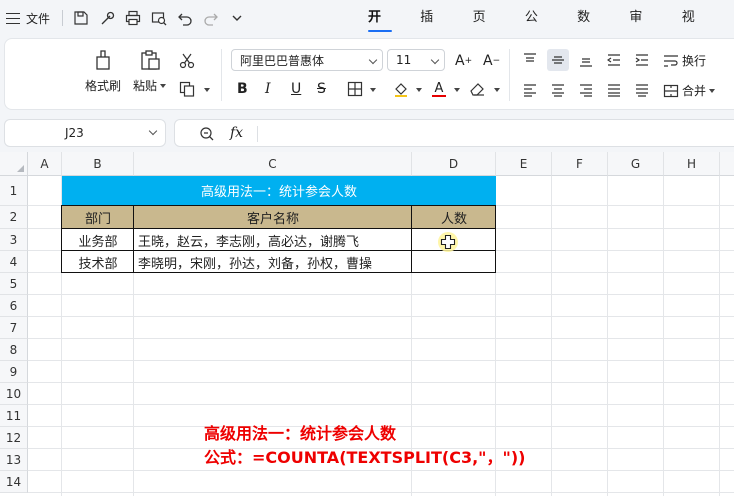 Image resolution: width=734 pixels, height=496 pixels. What do you see at coordinates (14, 460) in the screenshot?
I see `row-header-13: 13` at bounding box center [14, 460].